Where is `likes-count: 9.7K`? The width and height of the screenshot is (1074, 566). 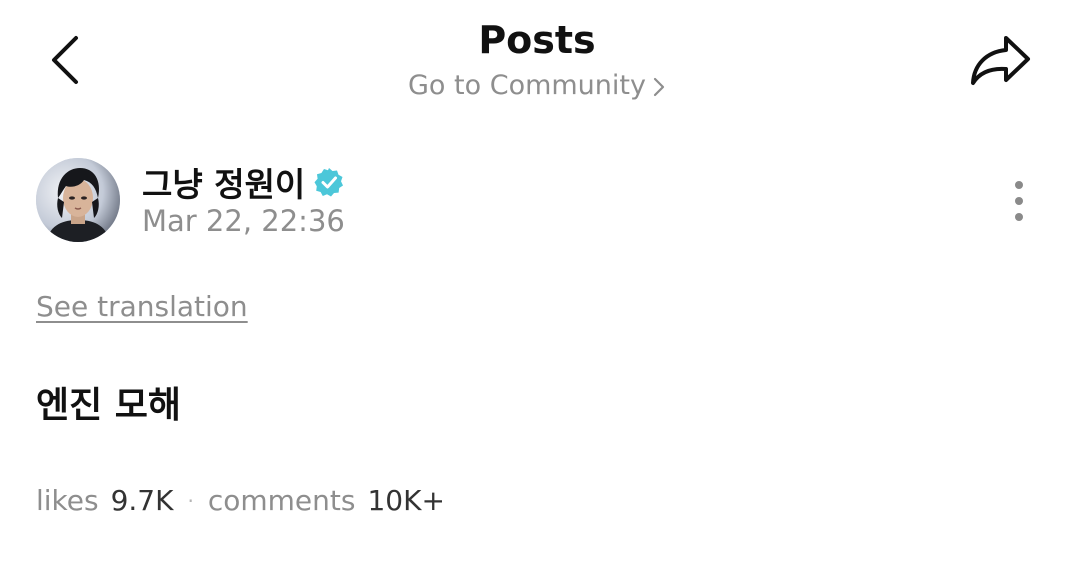 likes-count: 9.7K is located at coordinates (142, 500).